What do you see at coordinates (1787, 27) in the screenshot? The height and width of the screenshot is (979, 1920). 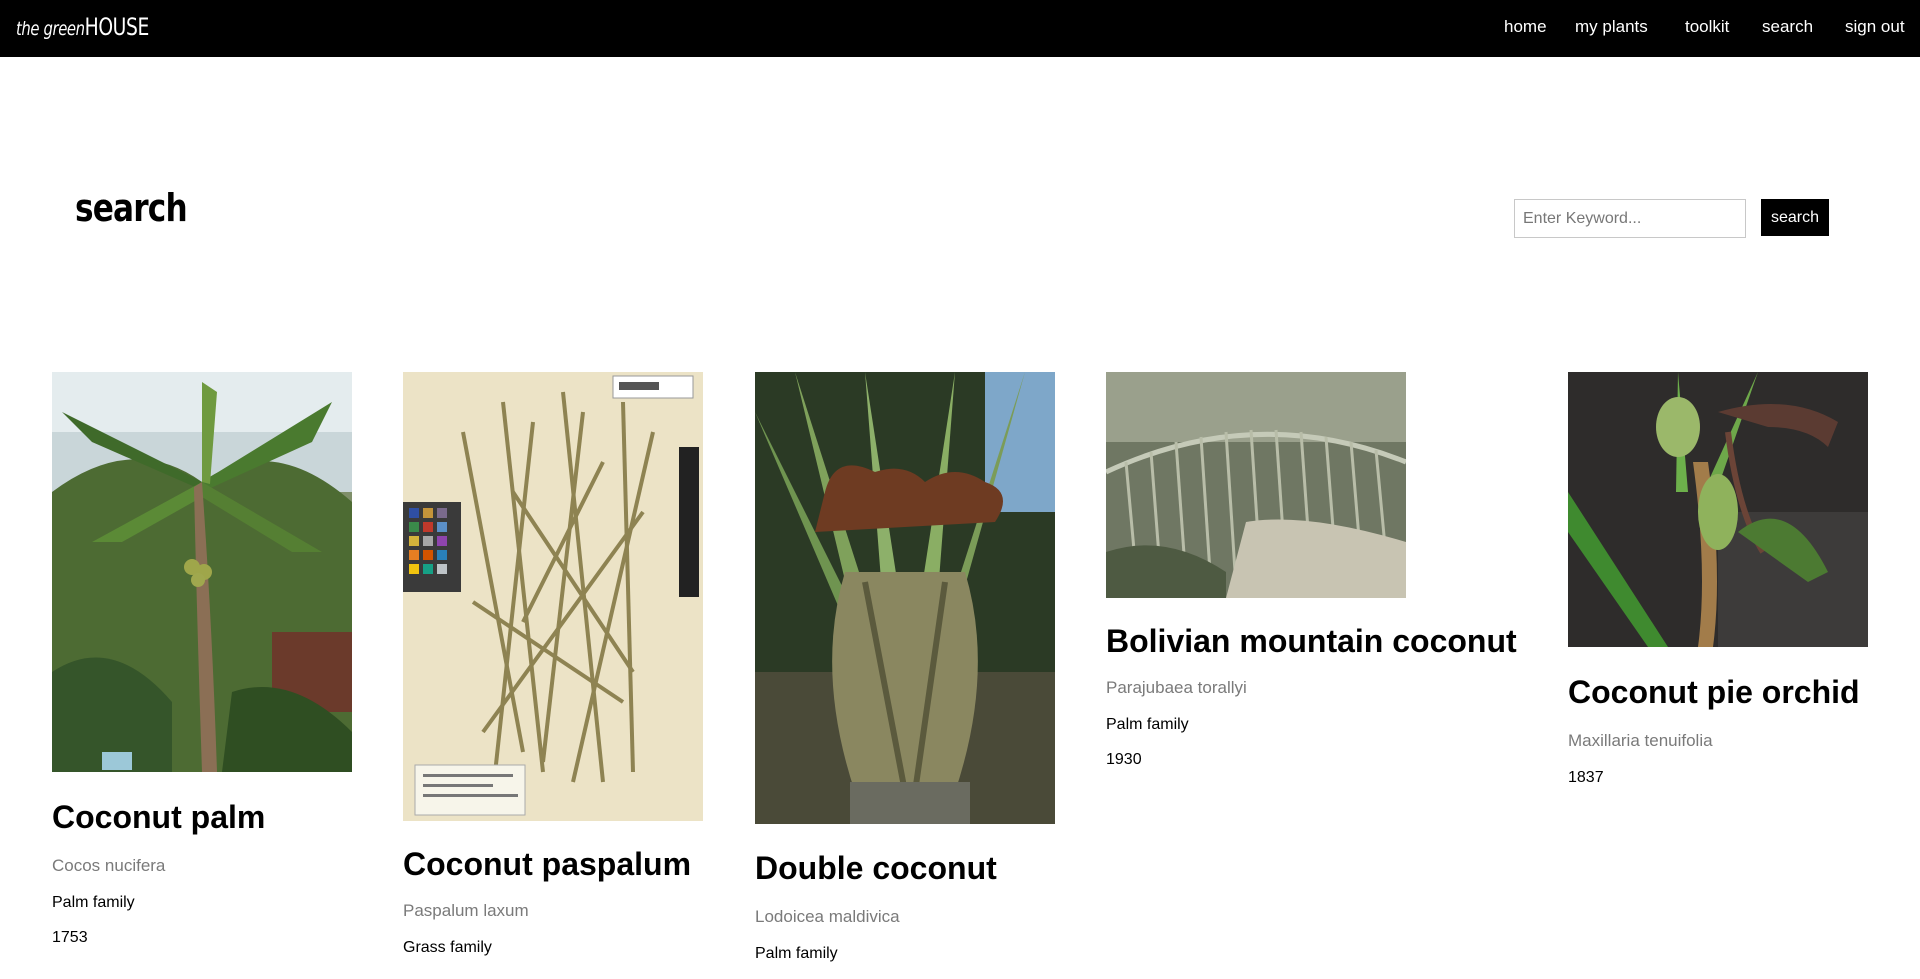 I see `nav-link-search: search` at bounding box center [1787, 27].